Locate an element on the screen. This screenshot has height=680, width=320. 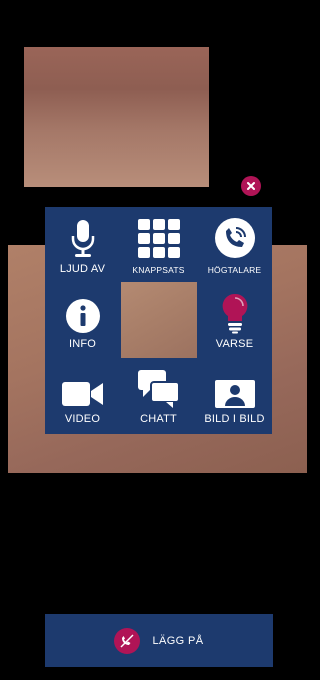
keypad-button: KNAPPSATS is located at coordinates (158, 246).